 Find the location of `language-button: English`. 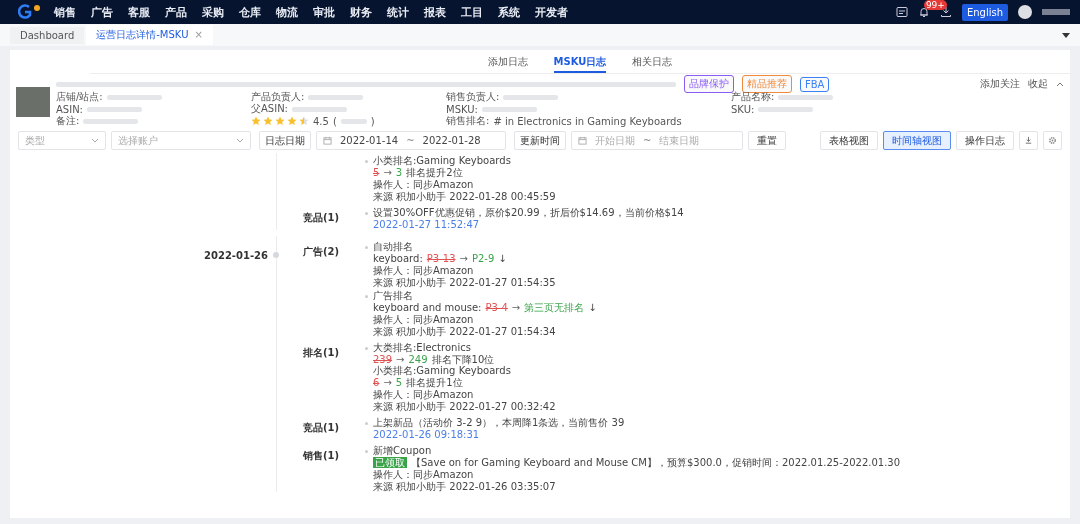

language-button: English is located at coordinates (984, 12).